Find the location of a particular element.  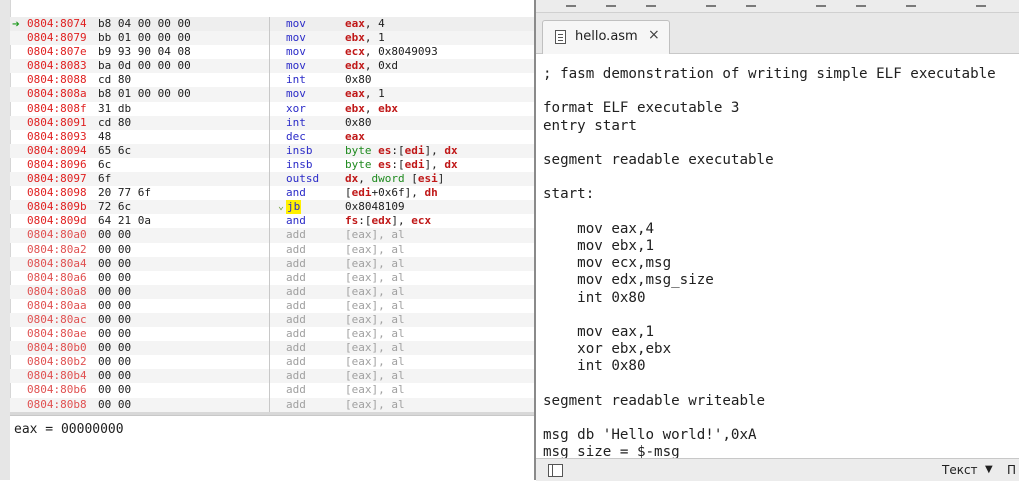

instruction-bytes: 20 77 6f is located at coordinates (124, 193).